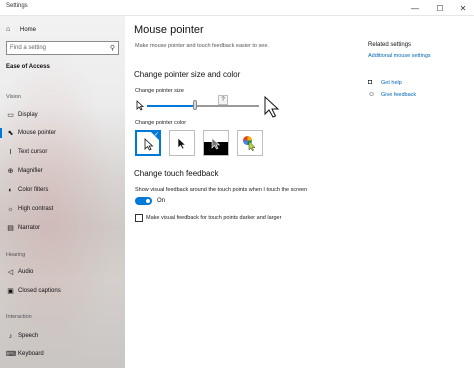 This screenshot has height=368, width=474. I want to click on high-contrast-icon: ☼, so click(10, 209).